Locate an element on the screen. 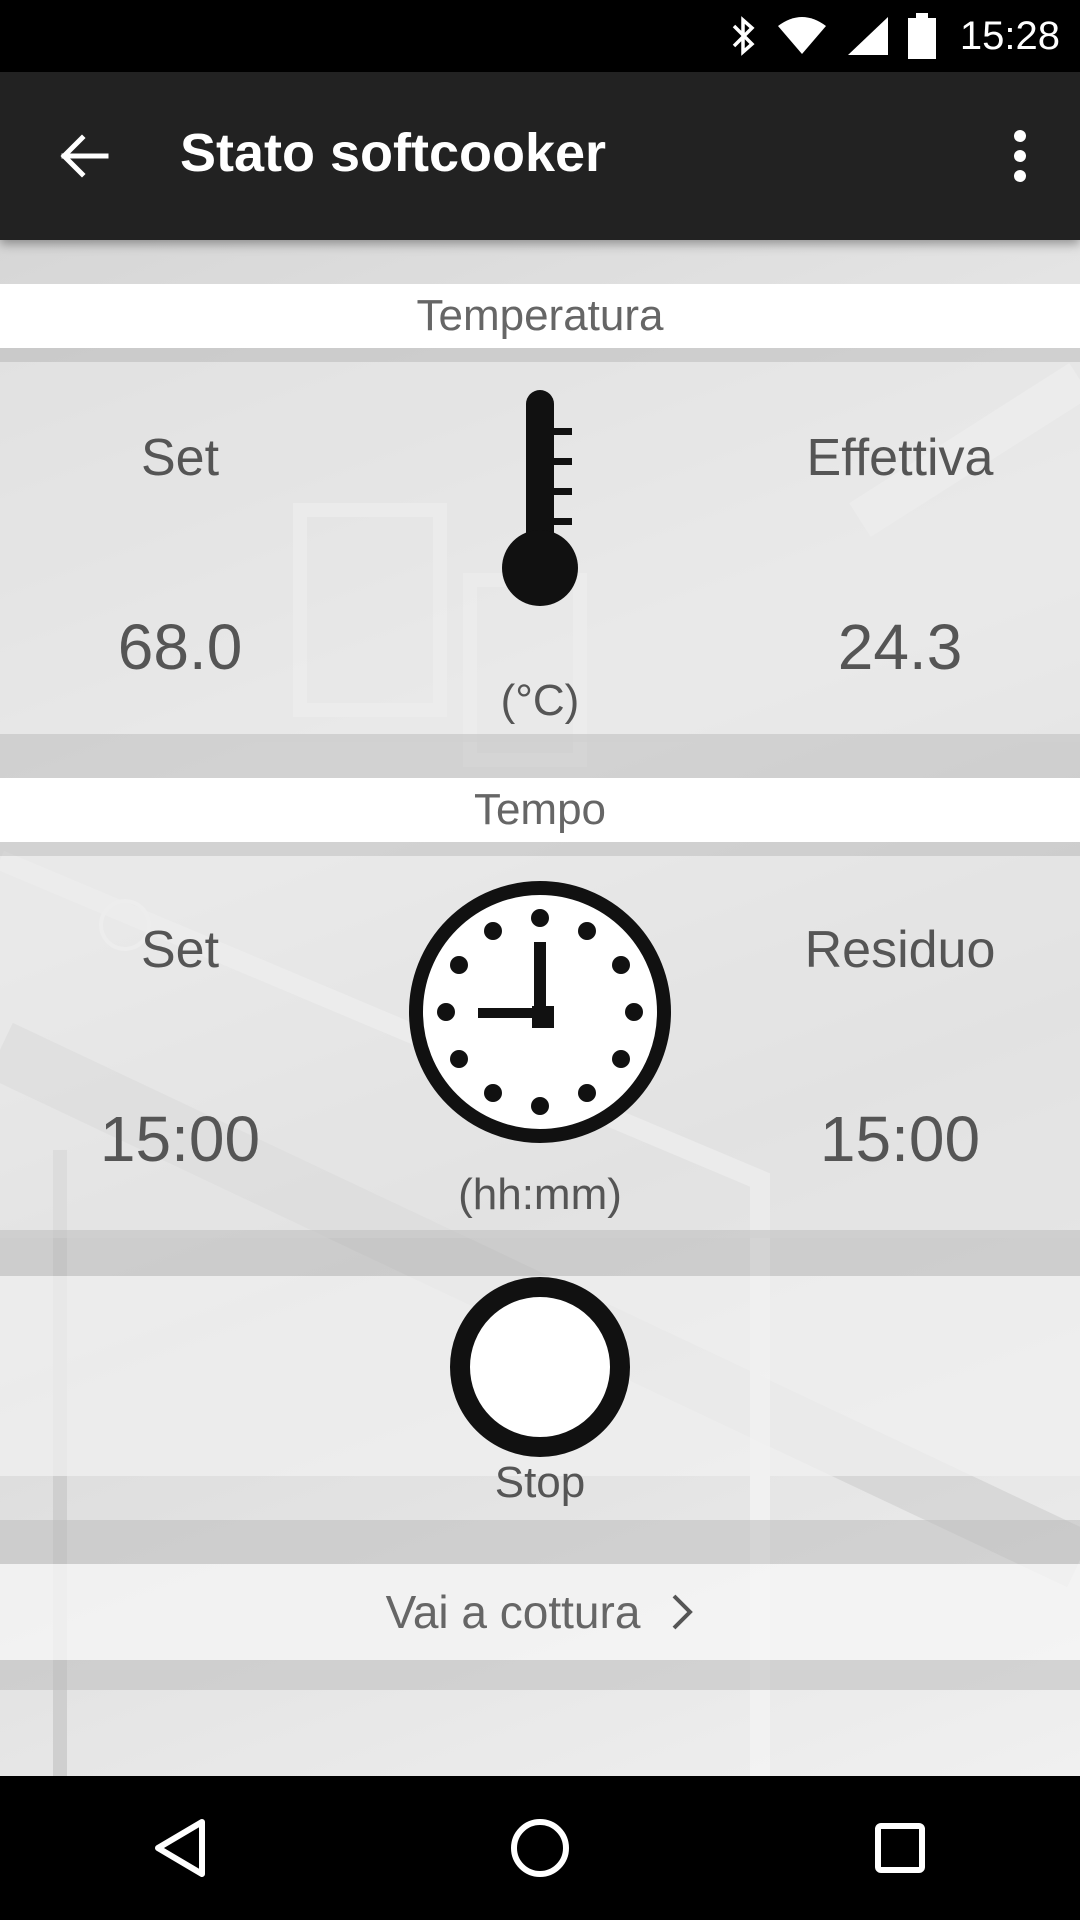  battery-icon is located at coordinates (921, 36).